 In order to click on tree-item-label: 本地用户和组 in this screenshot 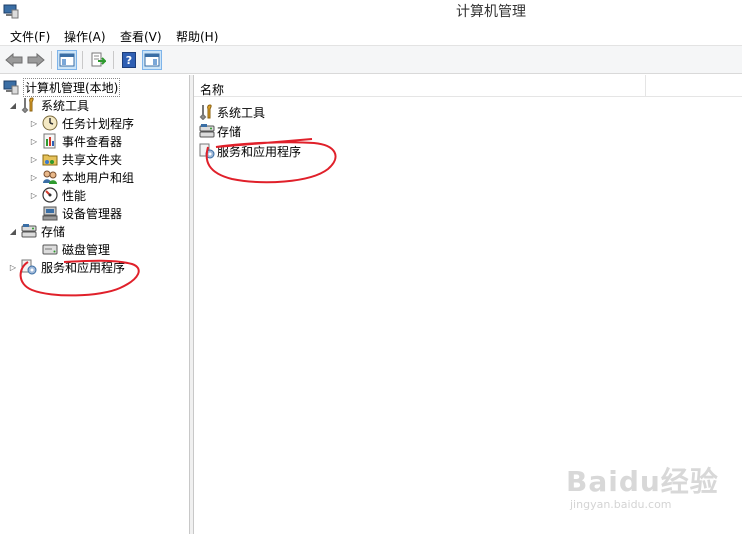, I will do `click(98, 177)`.